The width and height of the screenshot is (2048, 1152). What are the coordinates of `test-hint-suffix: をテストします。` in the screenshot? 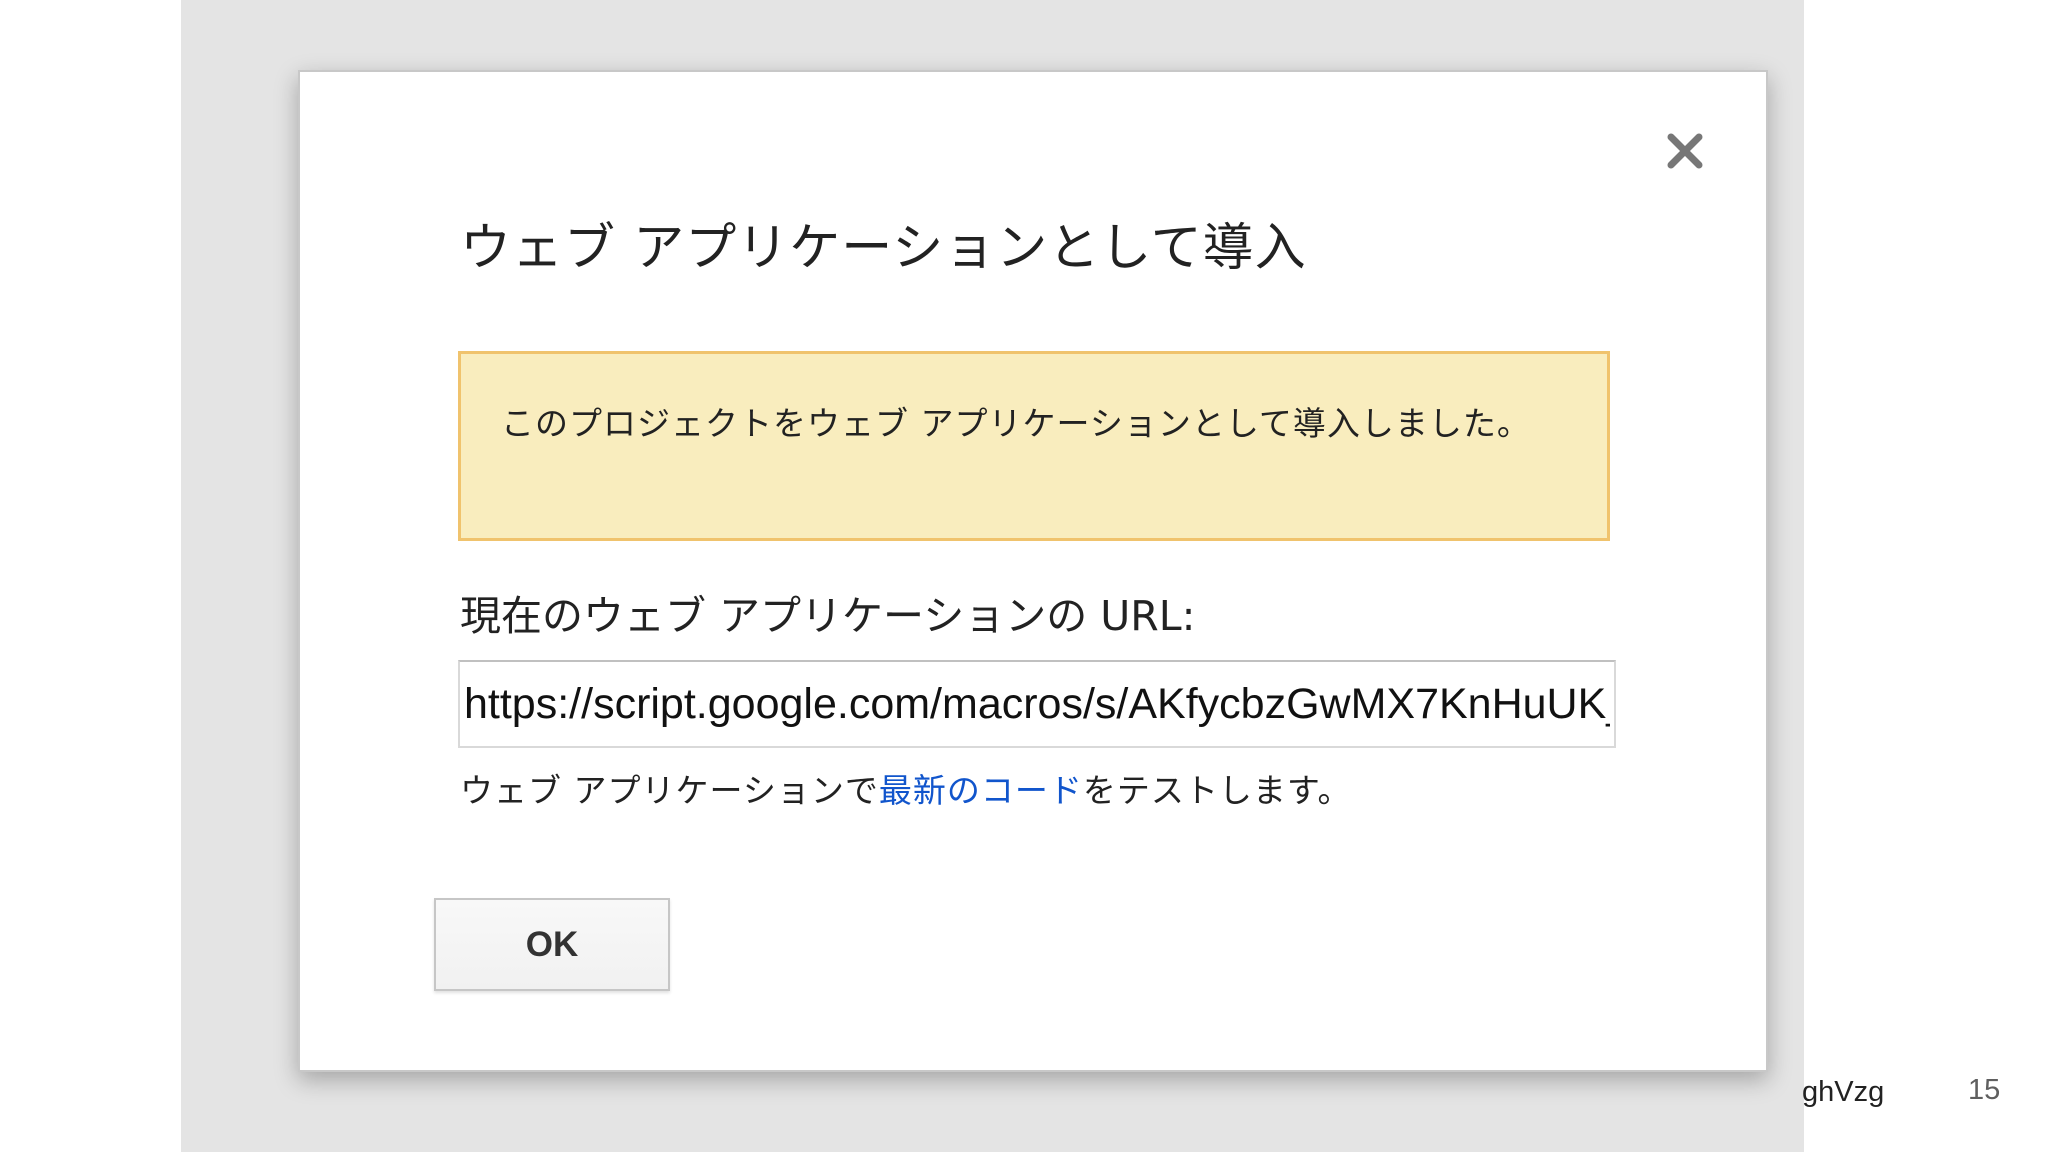 It's located at (1217, 790).